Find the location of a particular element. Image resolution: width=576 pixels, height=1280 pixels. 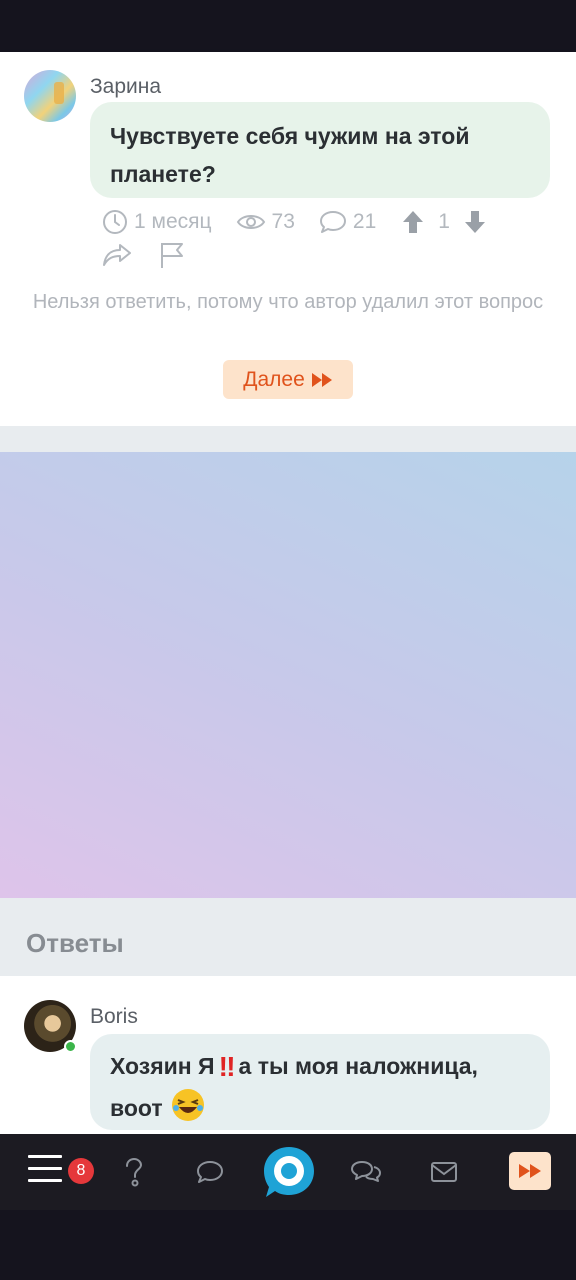

share-button is located at coordinates (117, 255).